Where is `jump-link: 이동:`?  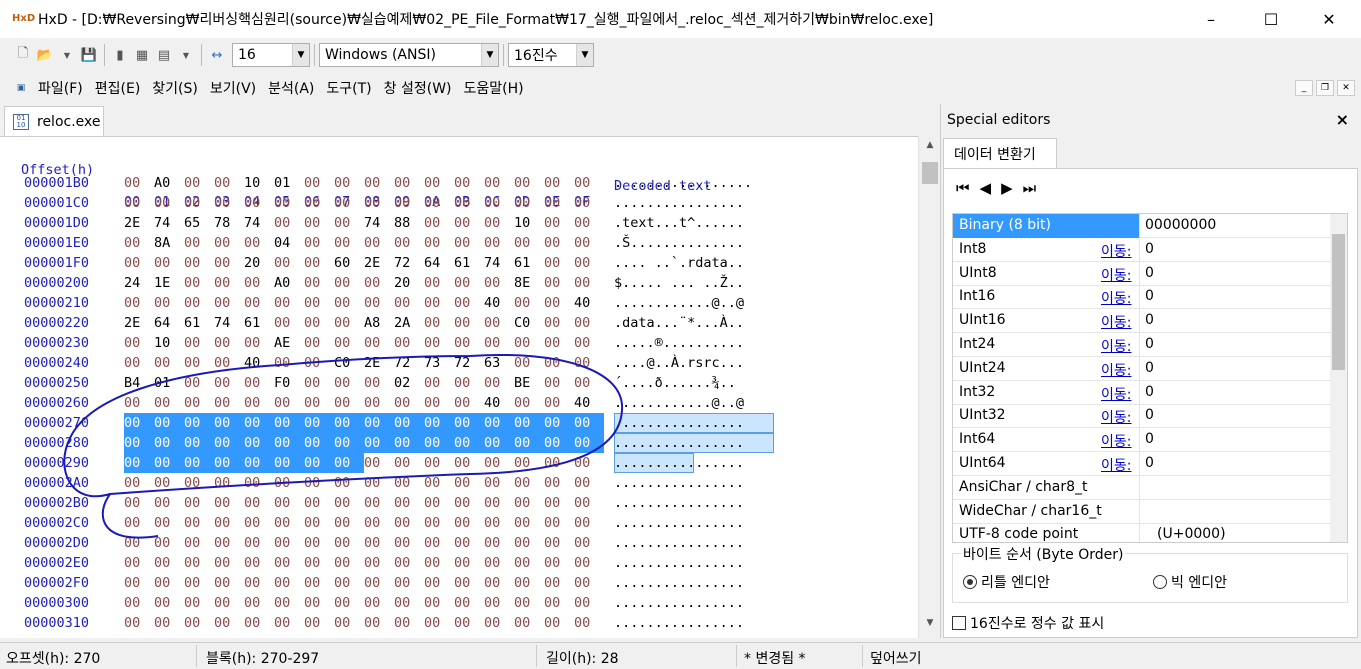
jump-link: 이동: is located at coordinates (1116, 251).